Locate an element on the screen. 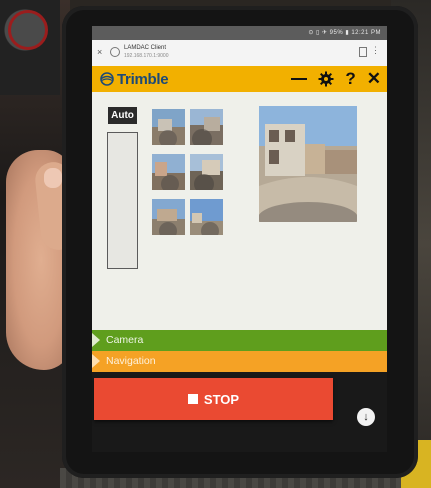  camera-preview-image is located at coordinates (308, 164).